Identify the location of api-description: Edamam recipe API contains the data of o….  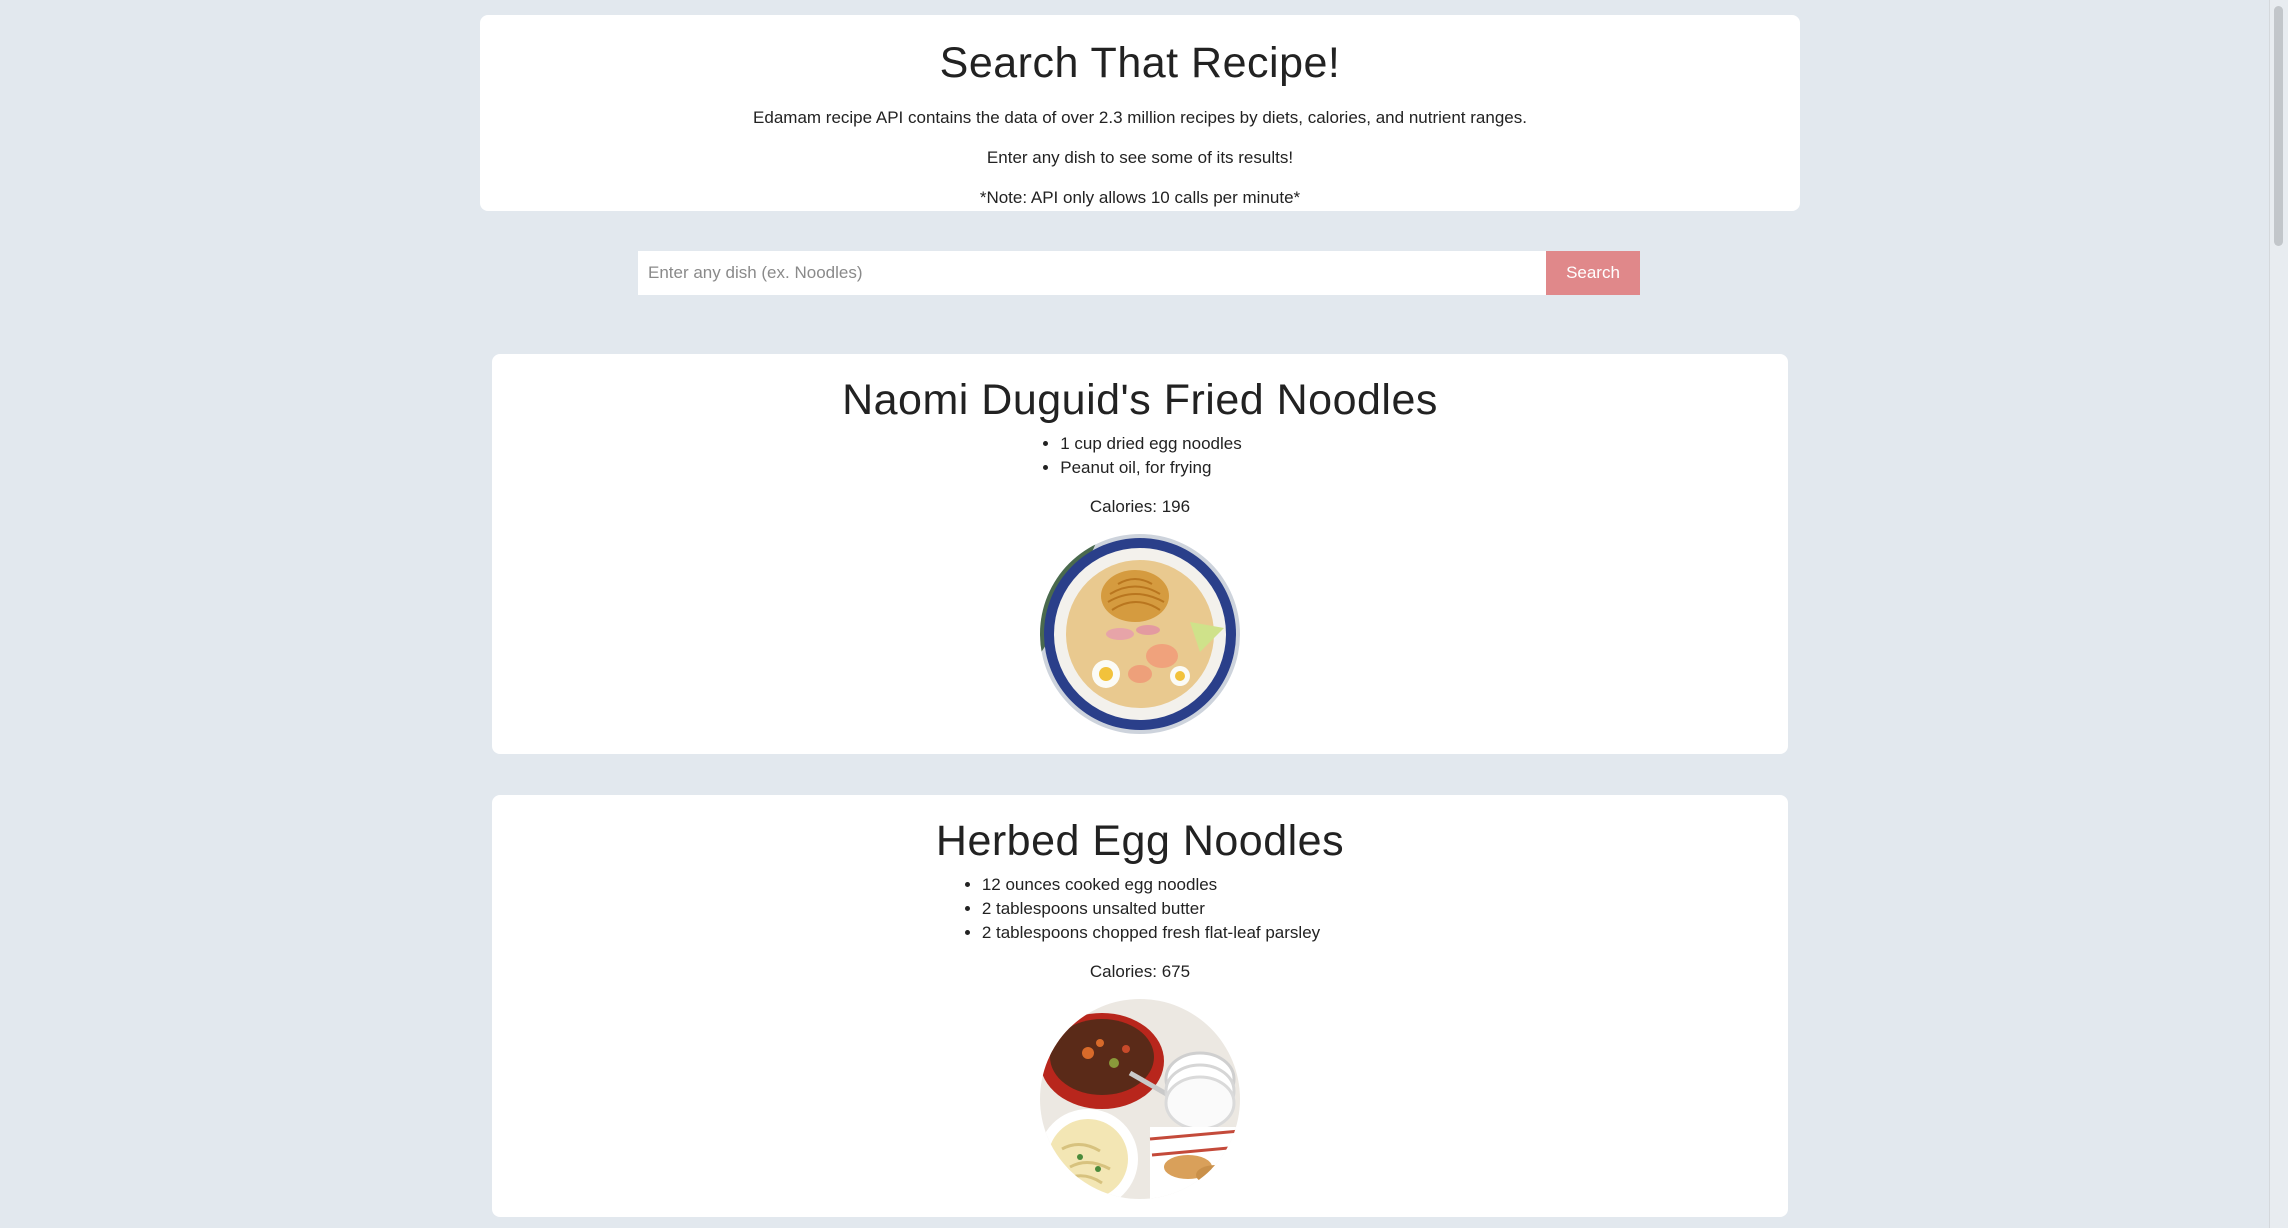
(1140, 117).